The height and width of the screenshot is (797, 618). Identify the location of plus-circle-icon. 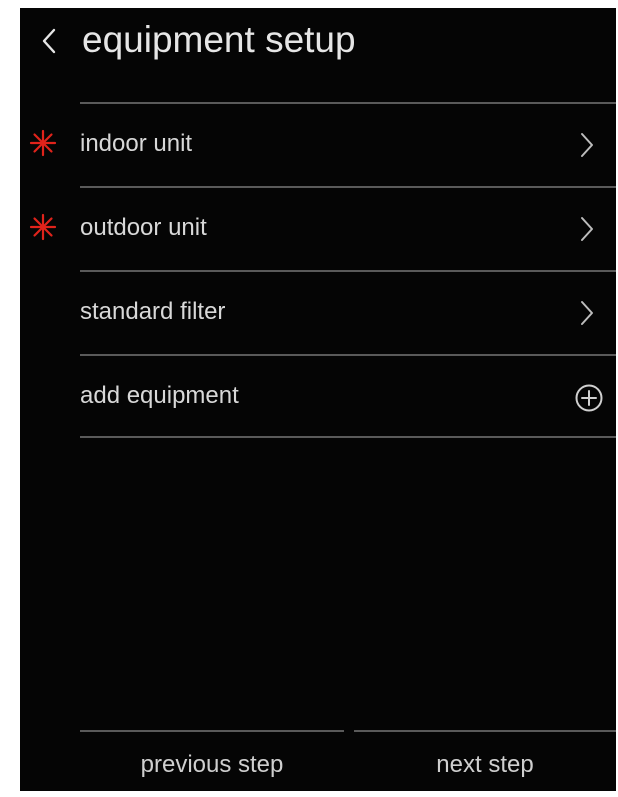
(589, 398).